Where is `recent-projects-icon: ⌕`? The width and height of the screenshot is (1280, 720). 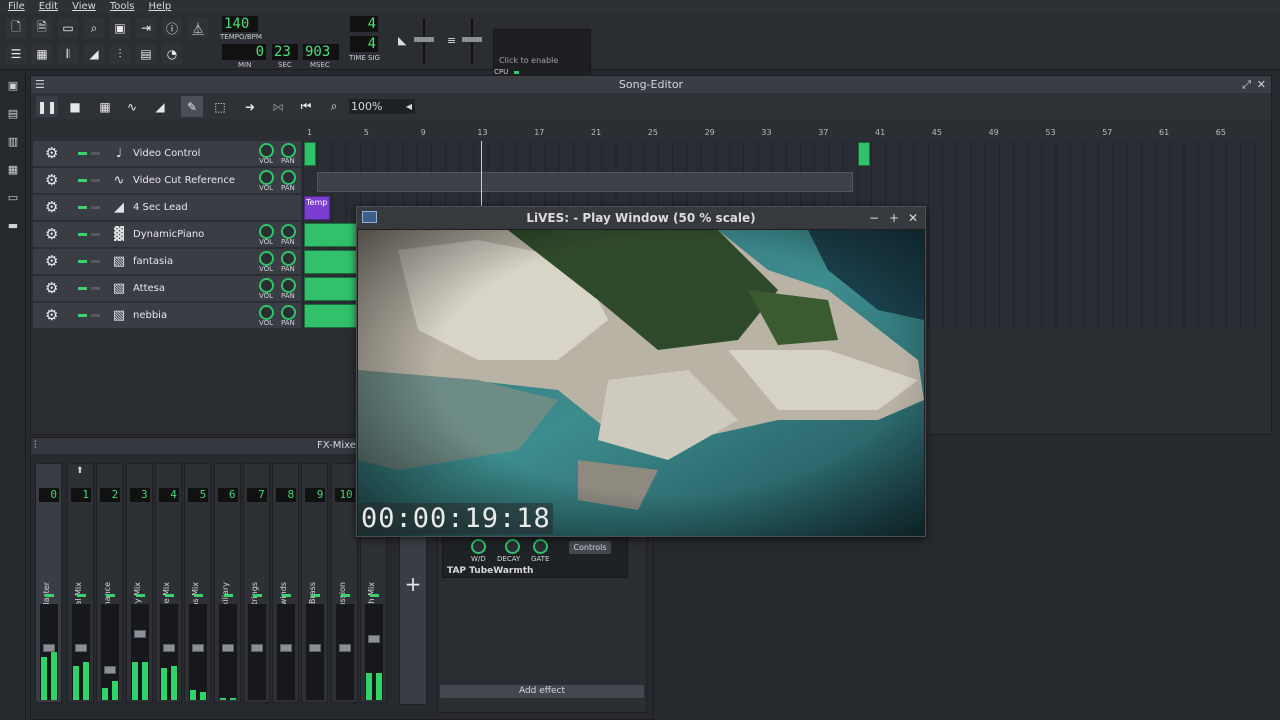 recent-projects-icon: ⌕ is located at coordinates (94, 28).